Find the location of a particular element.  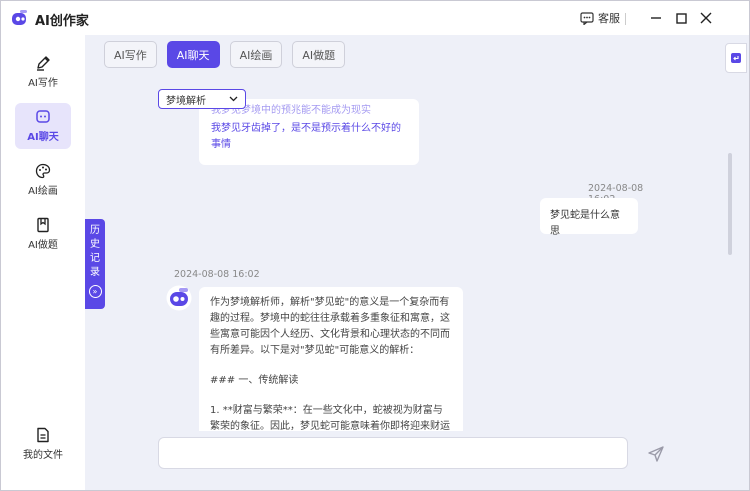

sidebar-item-label: AI做题 is located at coordinates (43, 245).